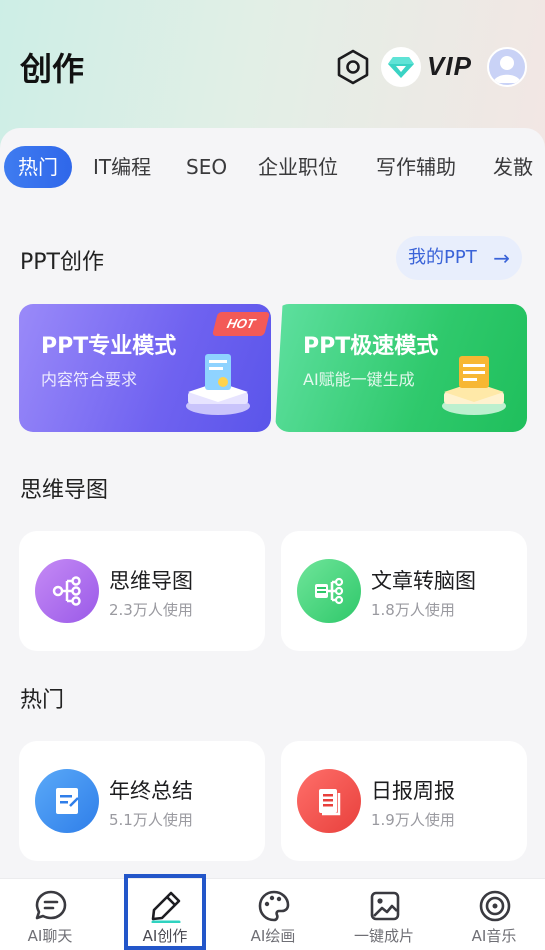 The height and width of the screenshot is (950, 545). I want to click on article-to-mindmap-icon, so click(329, 591).